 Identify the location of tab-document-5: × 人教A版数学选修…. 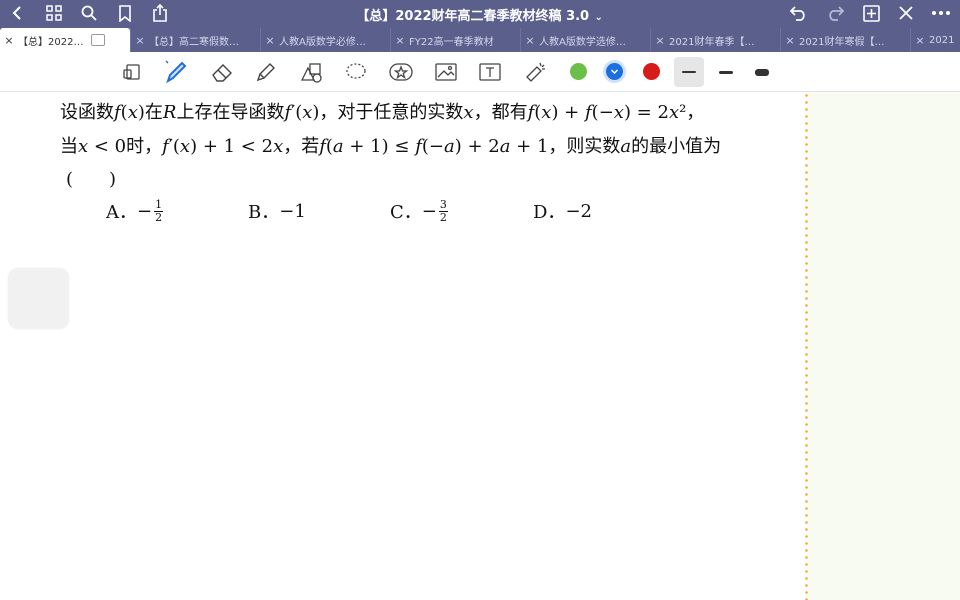
(585, 40).